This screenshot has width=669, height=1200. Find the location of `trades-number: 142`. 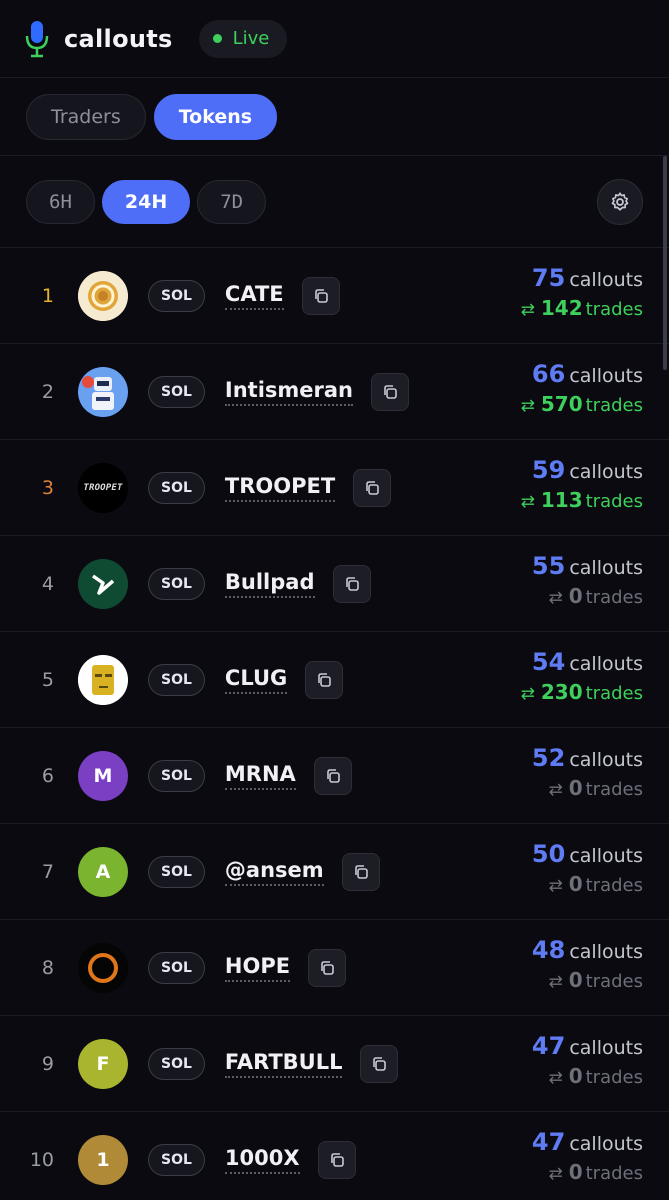

trades-number: 142 is located at coordinates (561, 308).